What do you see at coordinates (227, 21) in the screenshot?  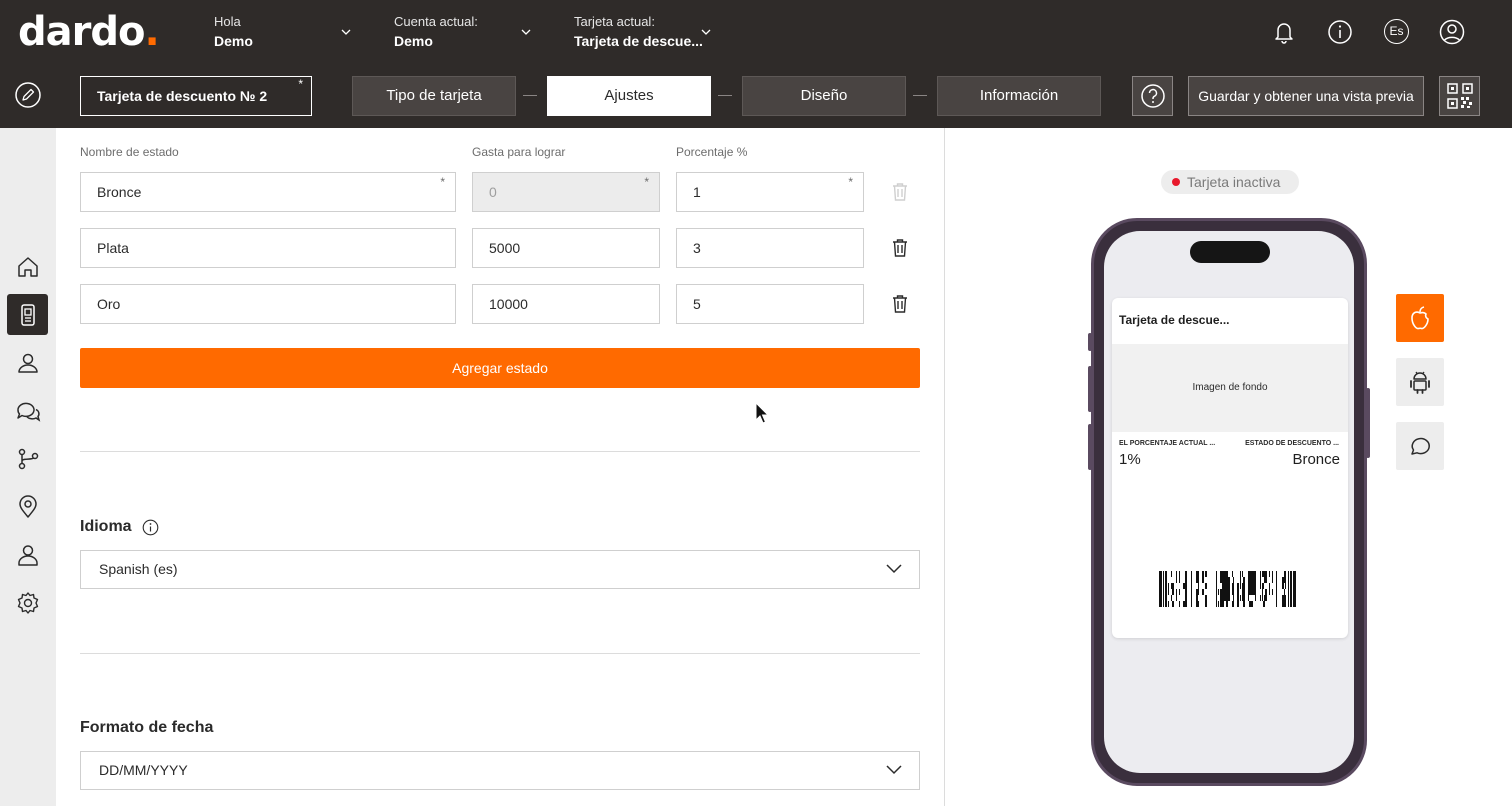 I see `greeting-label: Hola` at bounding box center [227, 21].